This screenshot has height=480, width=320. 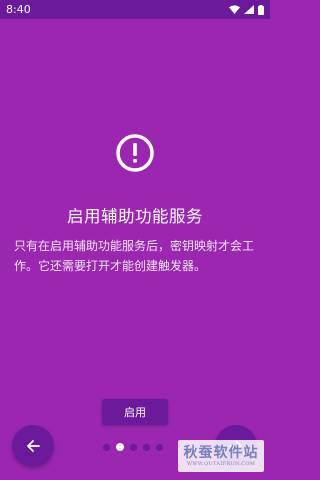 I want to click on page-title: 启用辅助功能服务, so click(x=135, y=216).